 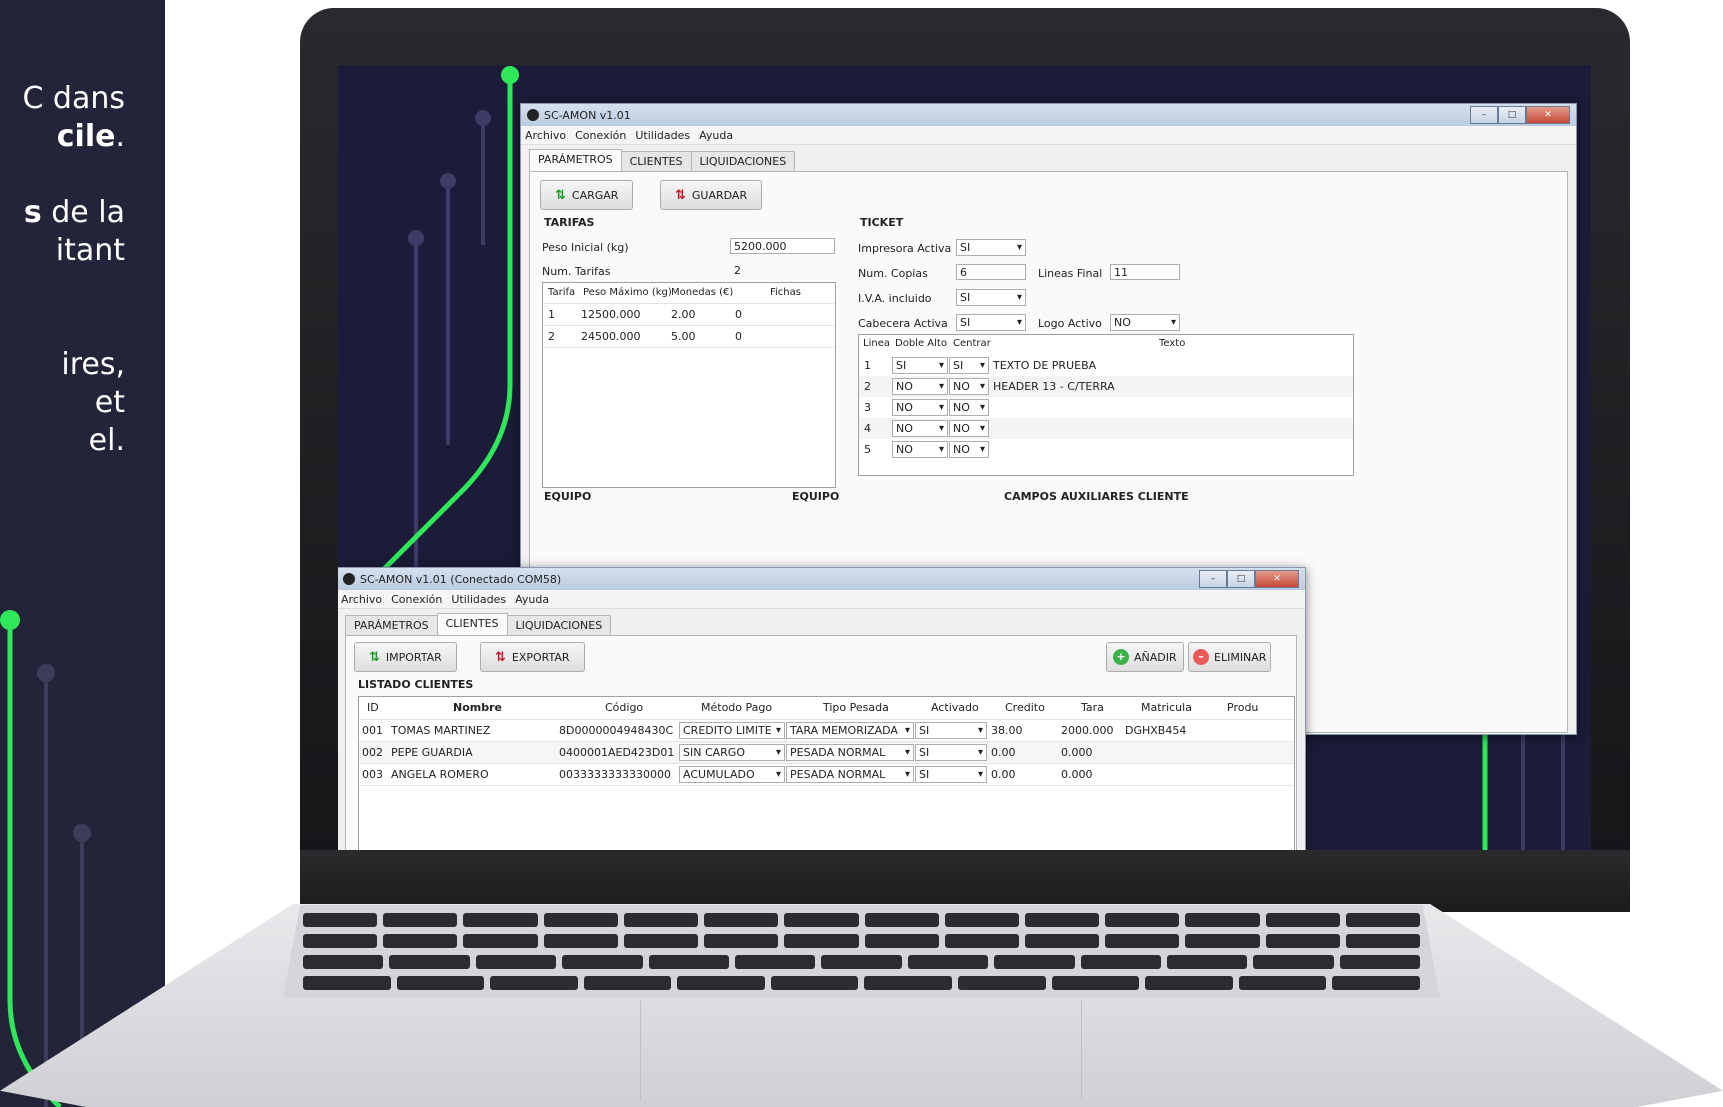 I want to click on tipo-pesada-select: TARA MEMORIZADA, so click(x=850, y=730).